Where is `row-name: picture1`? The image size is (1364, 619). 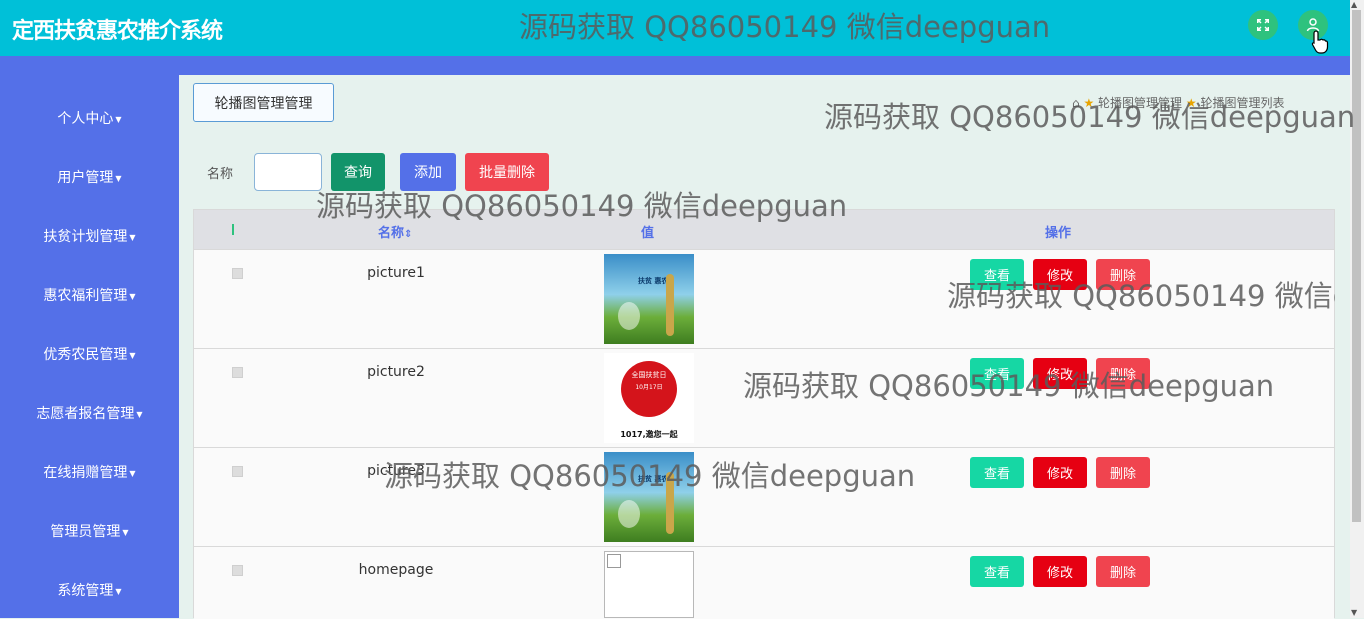 row-name: picture1 is located at coordinates (396, 273).